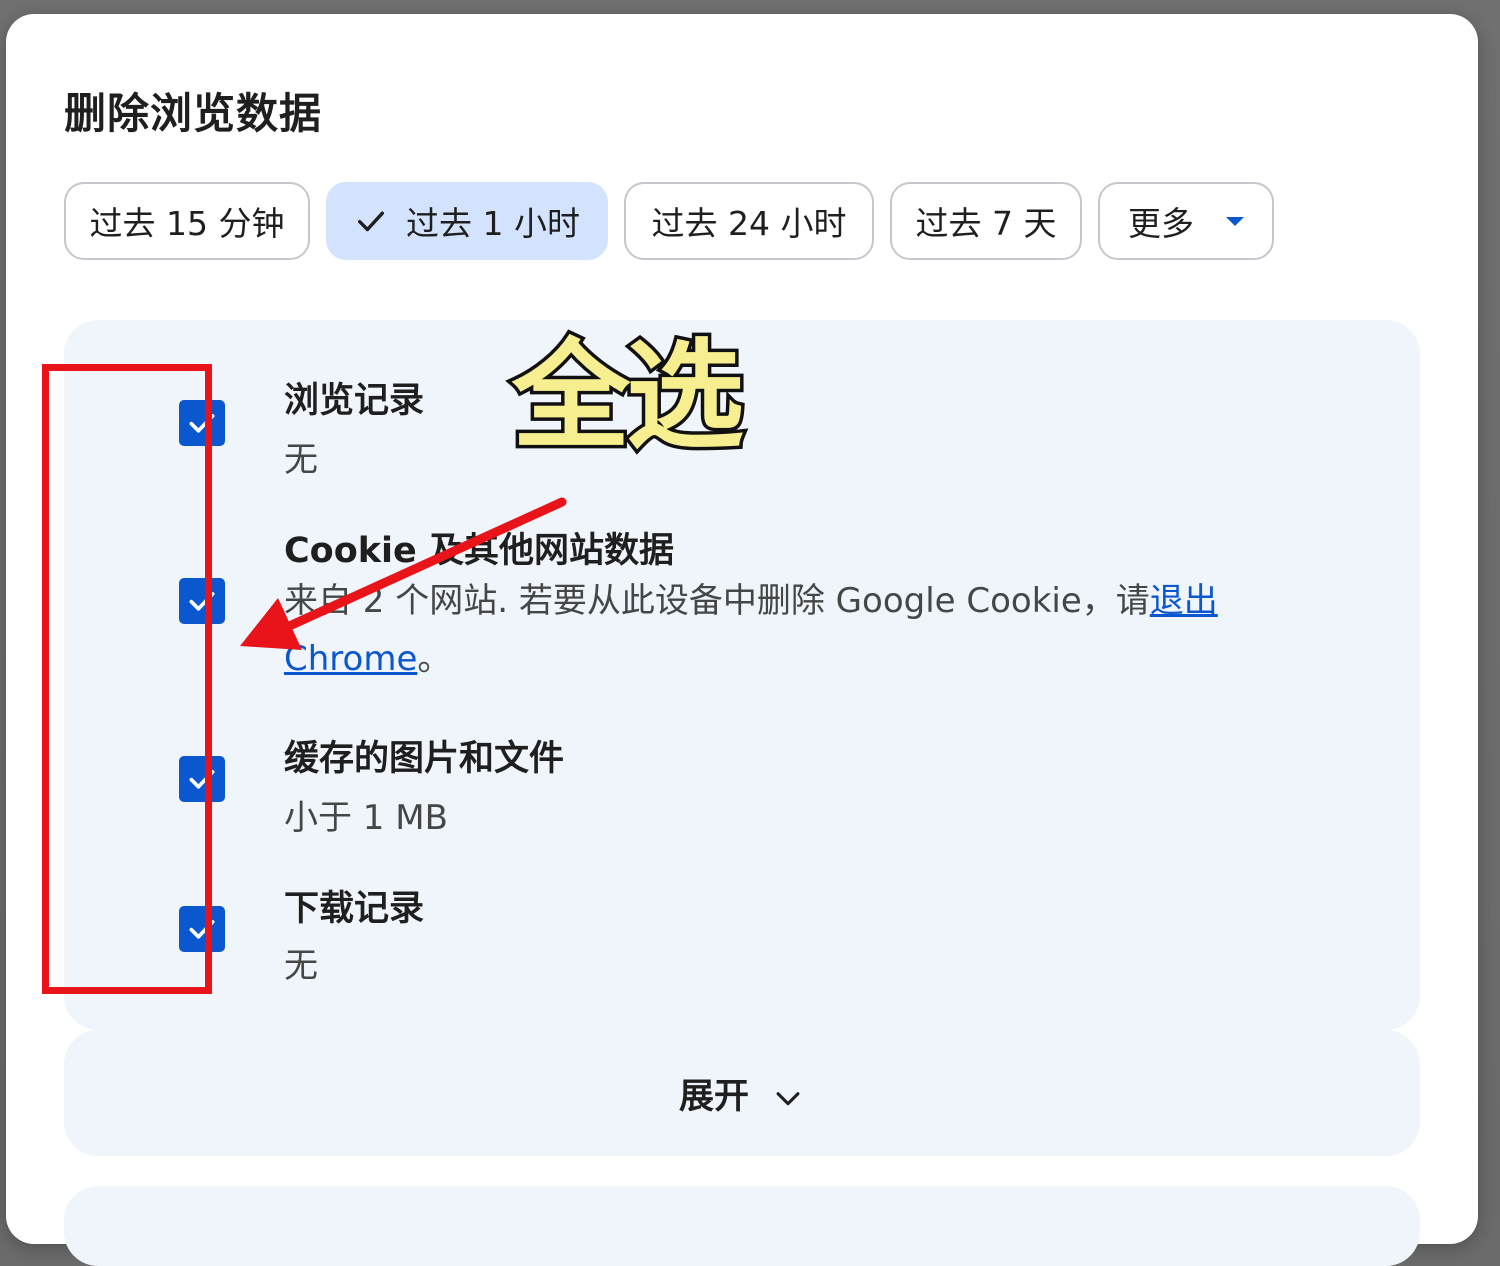 This screenshot has width=1500, height=1266. What do you see at coordinates (713, 1096) in the screenshot?
I see `expand-label: 展开` at bounding box center [713, 1096].